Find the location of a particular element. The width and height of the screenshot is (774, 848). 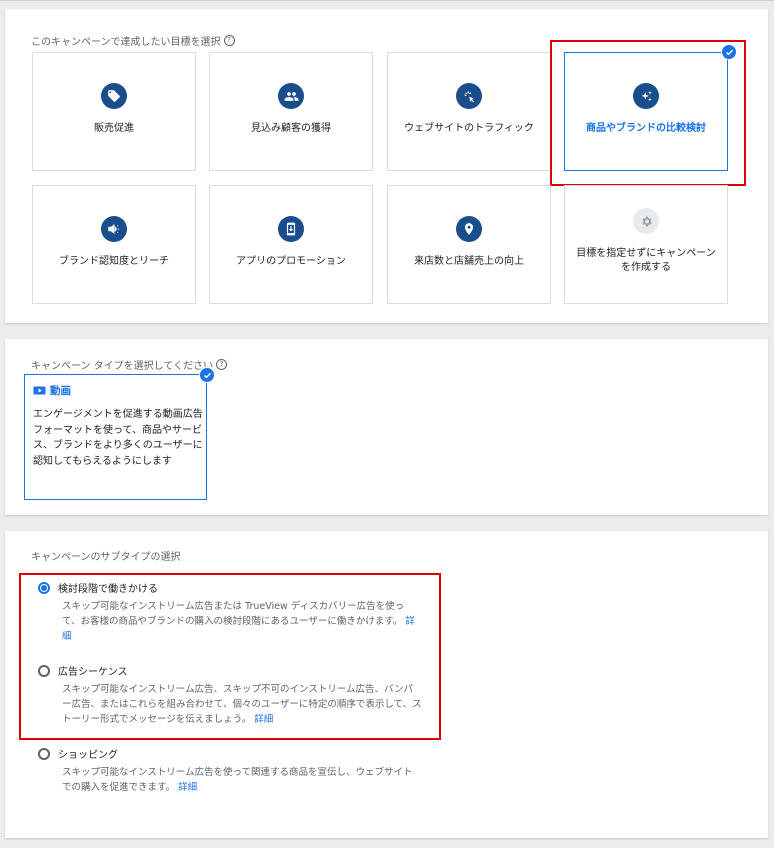

subtype-option-label: ショッピング is located at coordinates (88, 755).